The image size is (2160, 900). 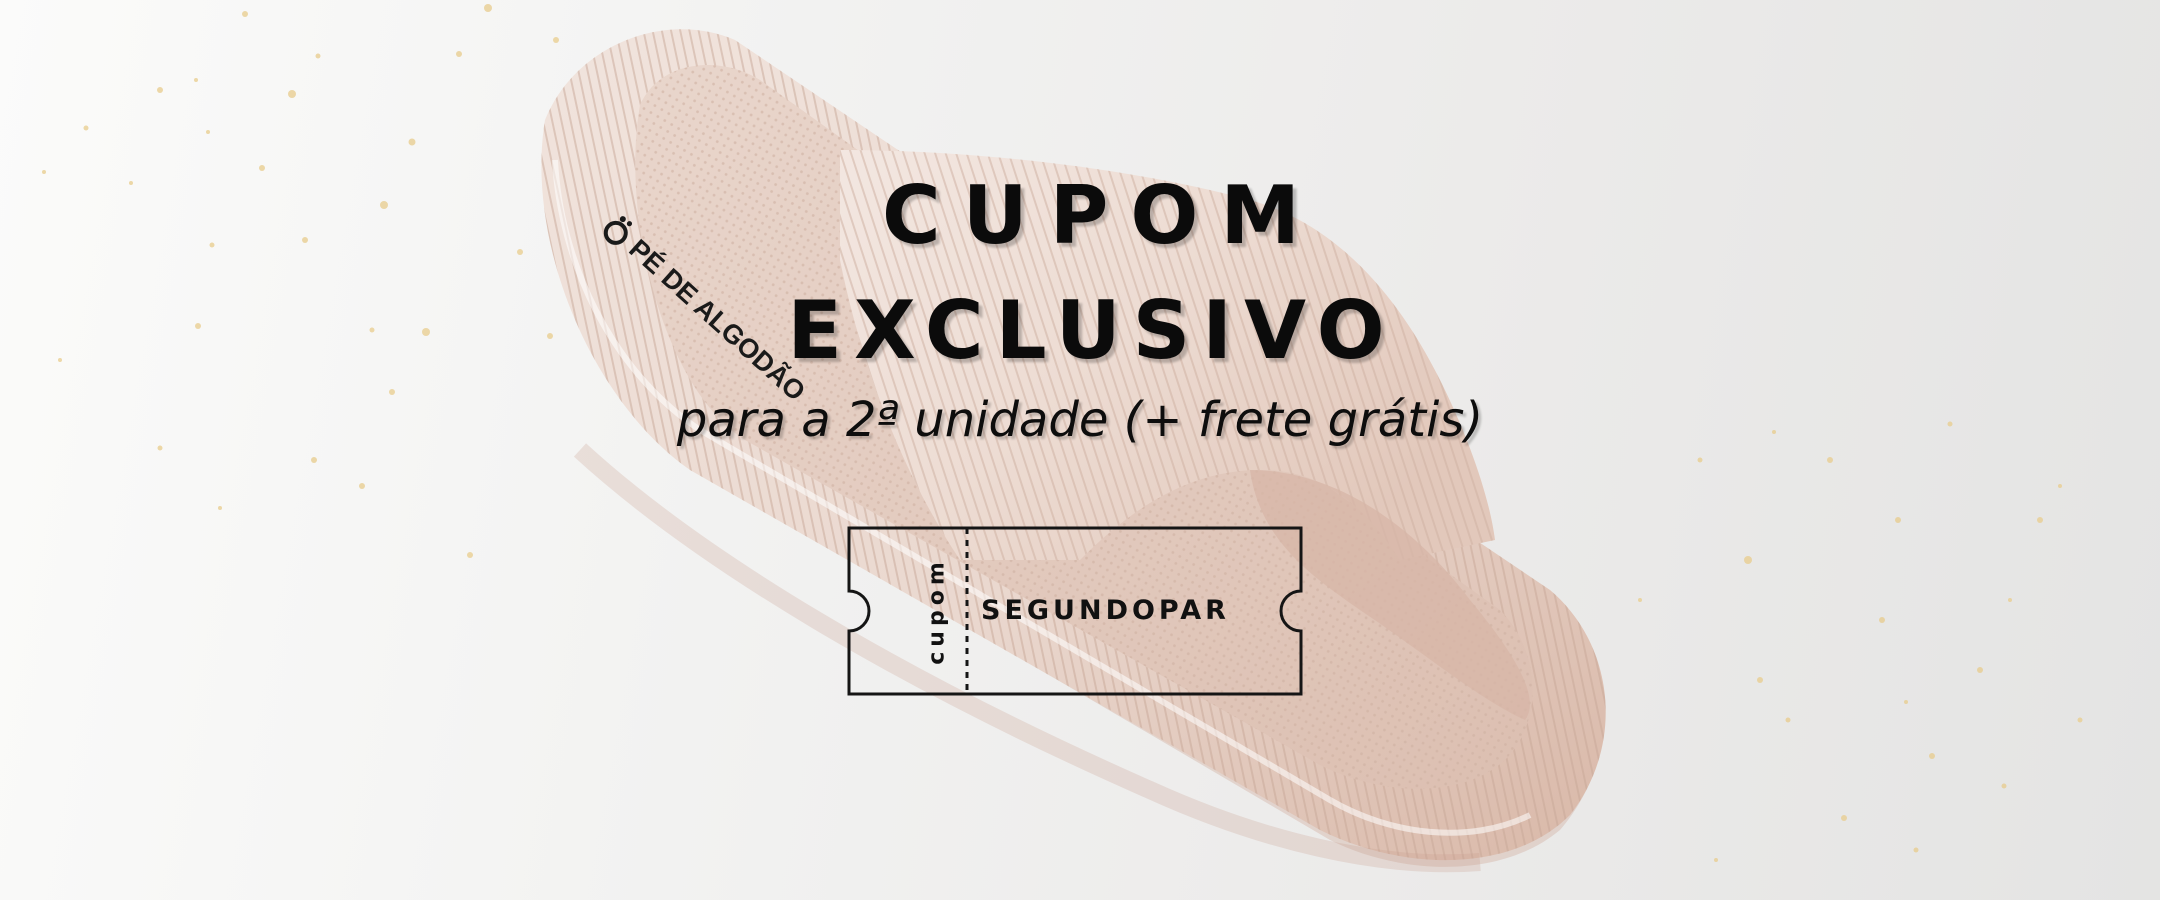 I want to click on coupon-code: SEGUNDOPAR, so click(x=1133, y=611).